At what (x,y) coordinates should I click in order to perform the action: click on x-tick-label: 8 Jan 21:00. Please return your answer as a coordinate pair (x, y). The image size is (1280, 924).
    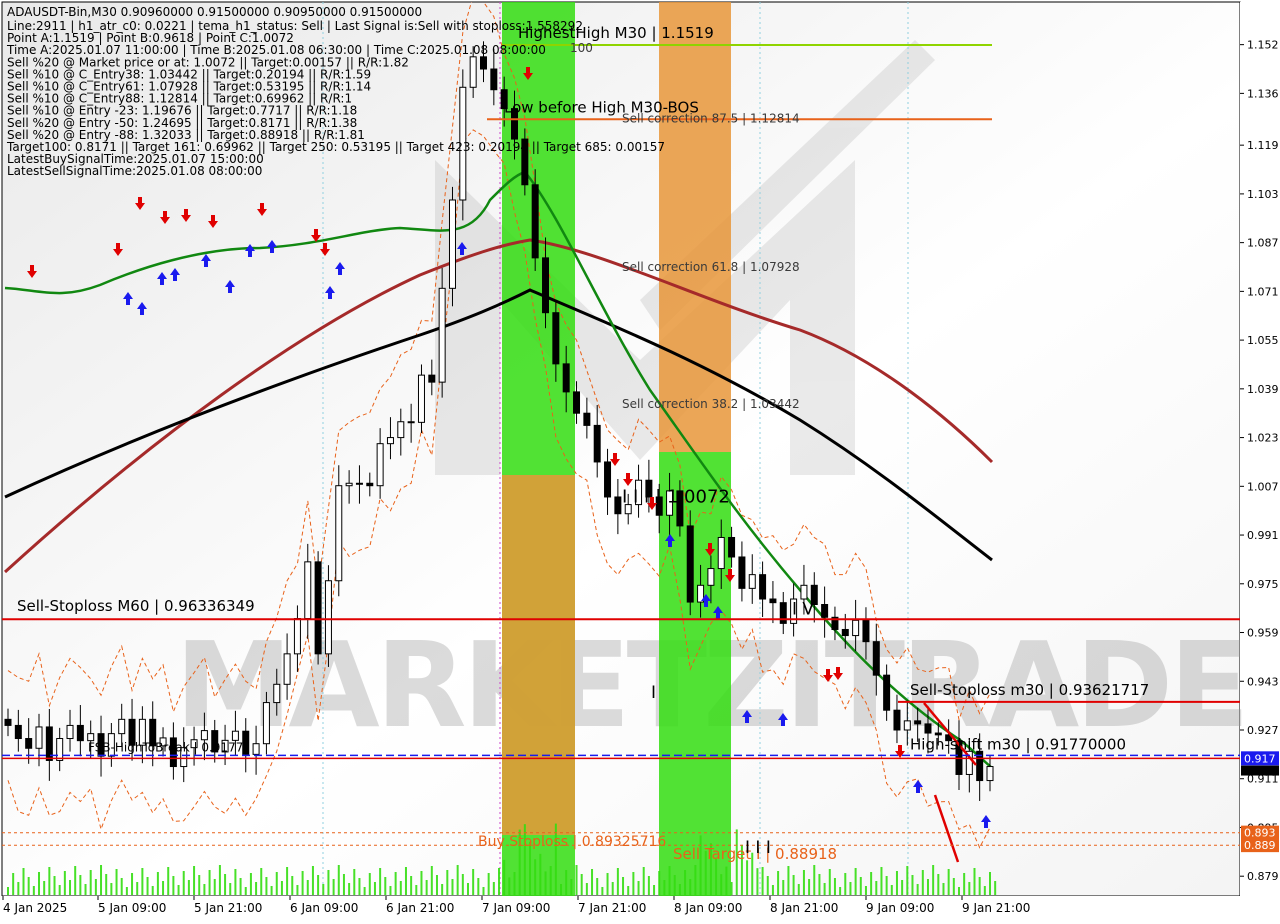
    Looking at the image, I should click on (804, 908).